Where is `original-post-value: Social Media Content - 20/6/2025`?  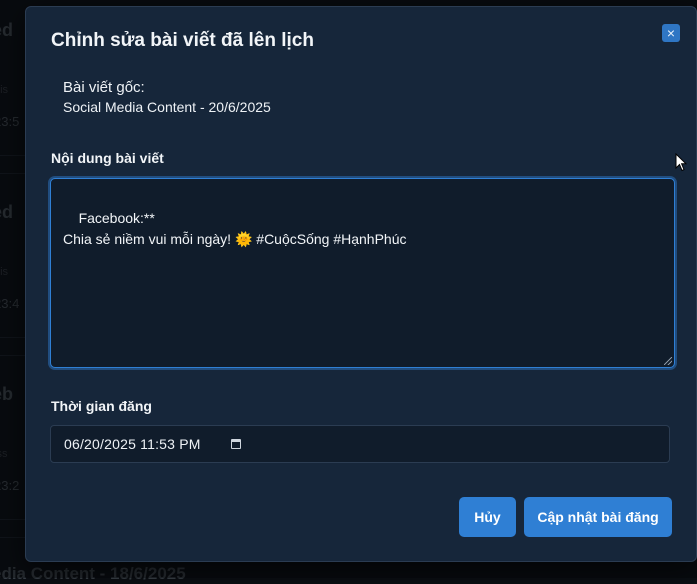
original-post-value: Social Media Content - 20/6/2025 is located at coordinates (167, 107).